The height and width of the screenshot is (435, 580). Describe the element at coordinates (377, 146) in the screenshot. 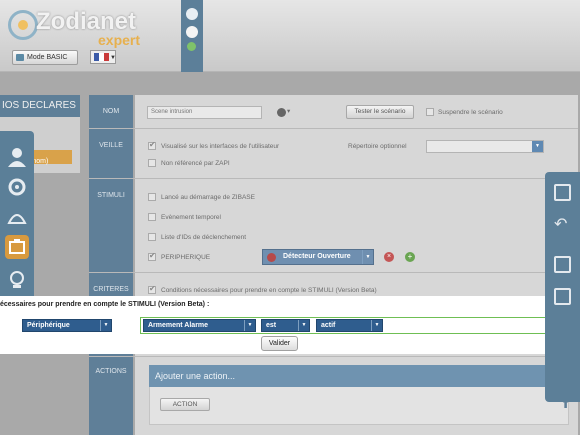

I see `repertoire-label: Répertoire optionnel` at that location.